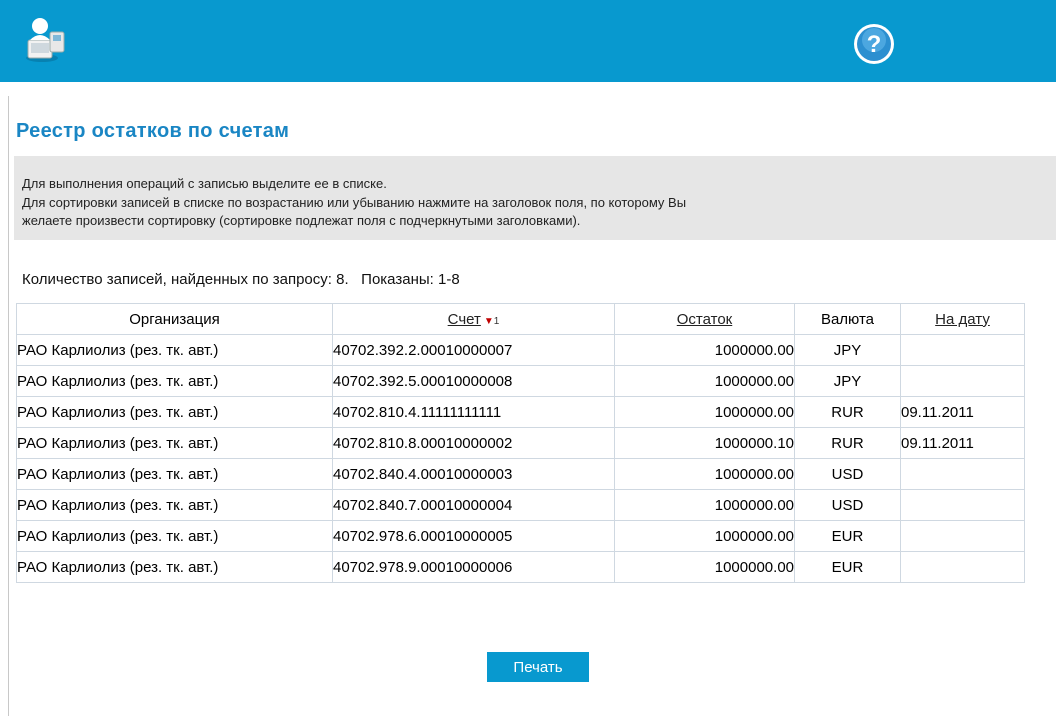  Describe the element at coordinates (538, 667) in the screenshot. I see `print-button: Печать` at that location.